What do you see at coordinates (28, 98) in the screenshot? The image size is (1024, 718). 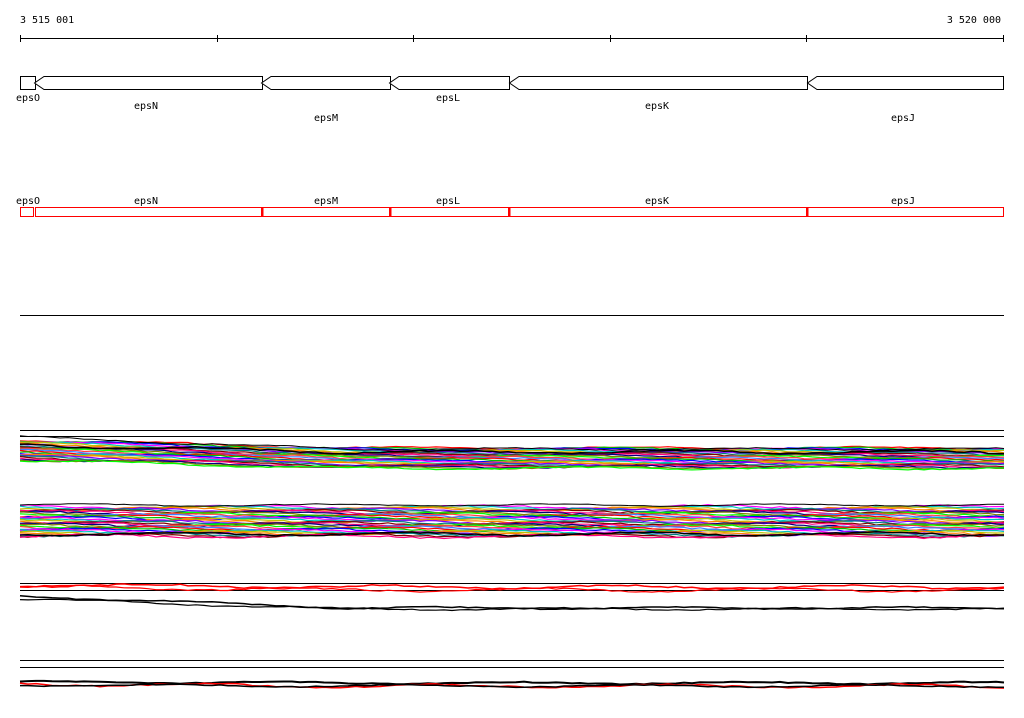 I see `gene-label-epsO: epsO` at bounding box center [28, 98].